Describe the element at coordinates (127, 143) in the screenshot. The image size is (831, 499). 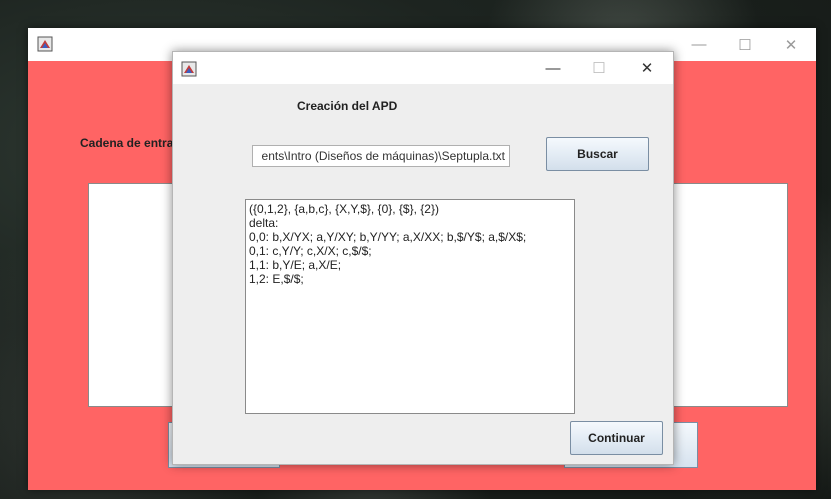
I see `input-string-label: Cadena de entra` at that location.